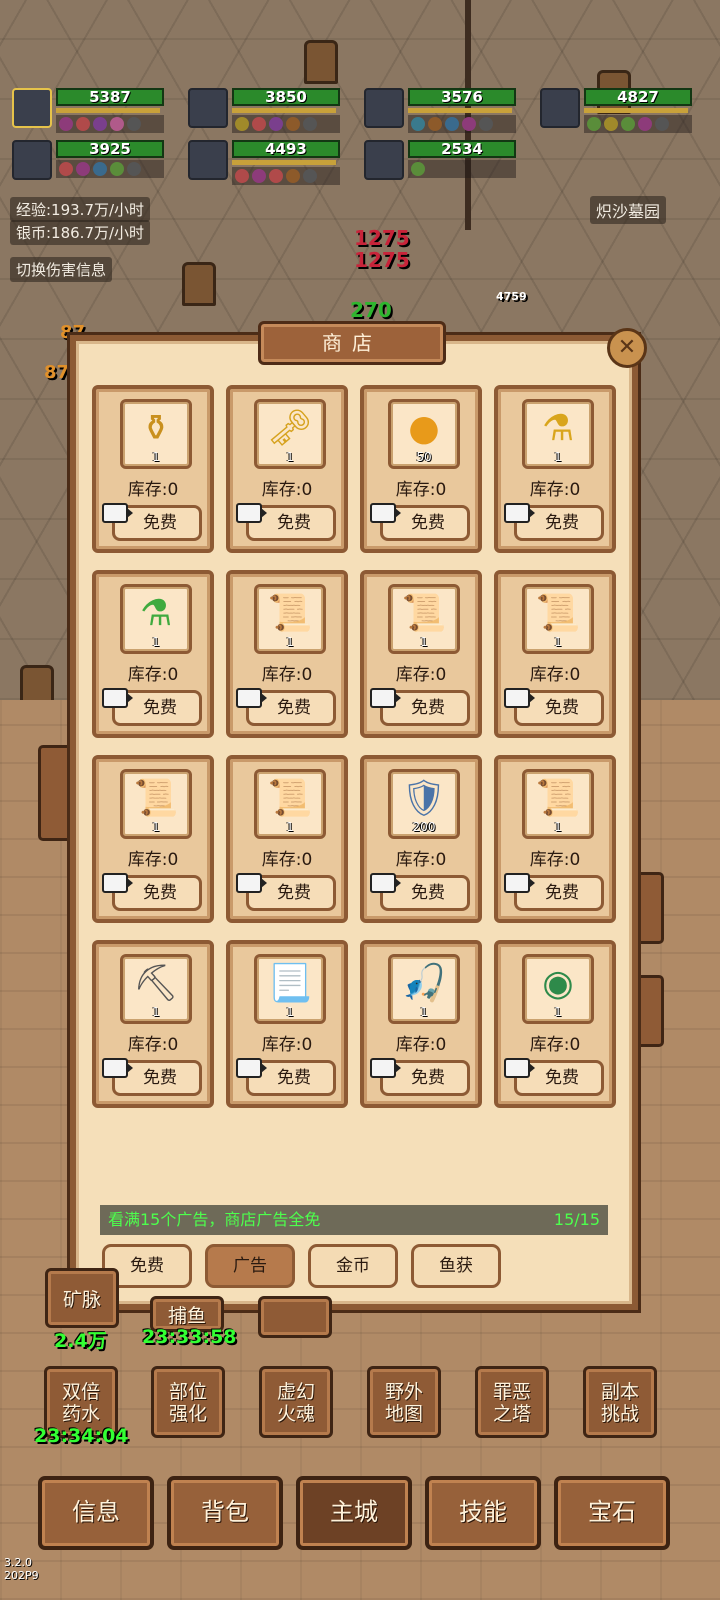 This screenshot has width=720, height=1600. I want to click on fishing-rod-icon: 🎣, so click(424, 983).